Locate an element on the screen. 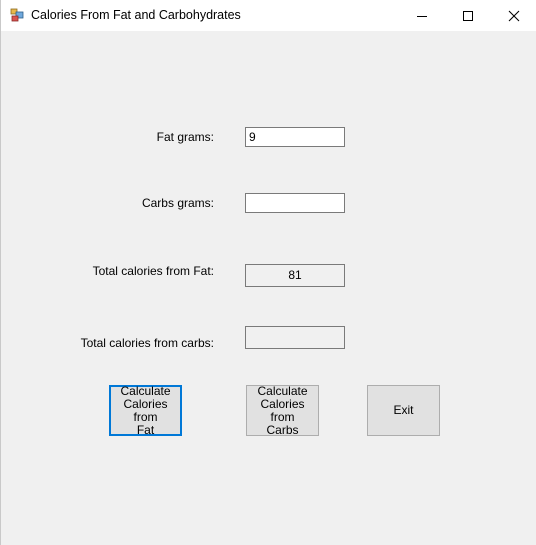  fat-grams-label: Fat grams: is located at coordinates (185, 137).